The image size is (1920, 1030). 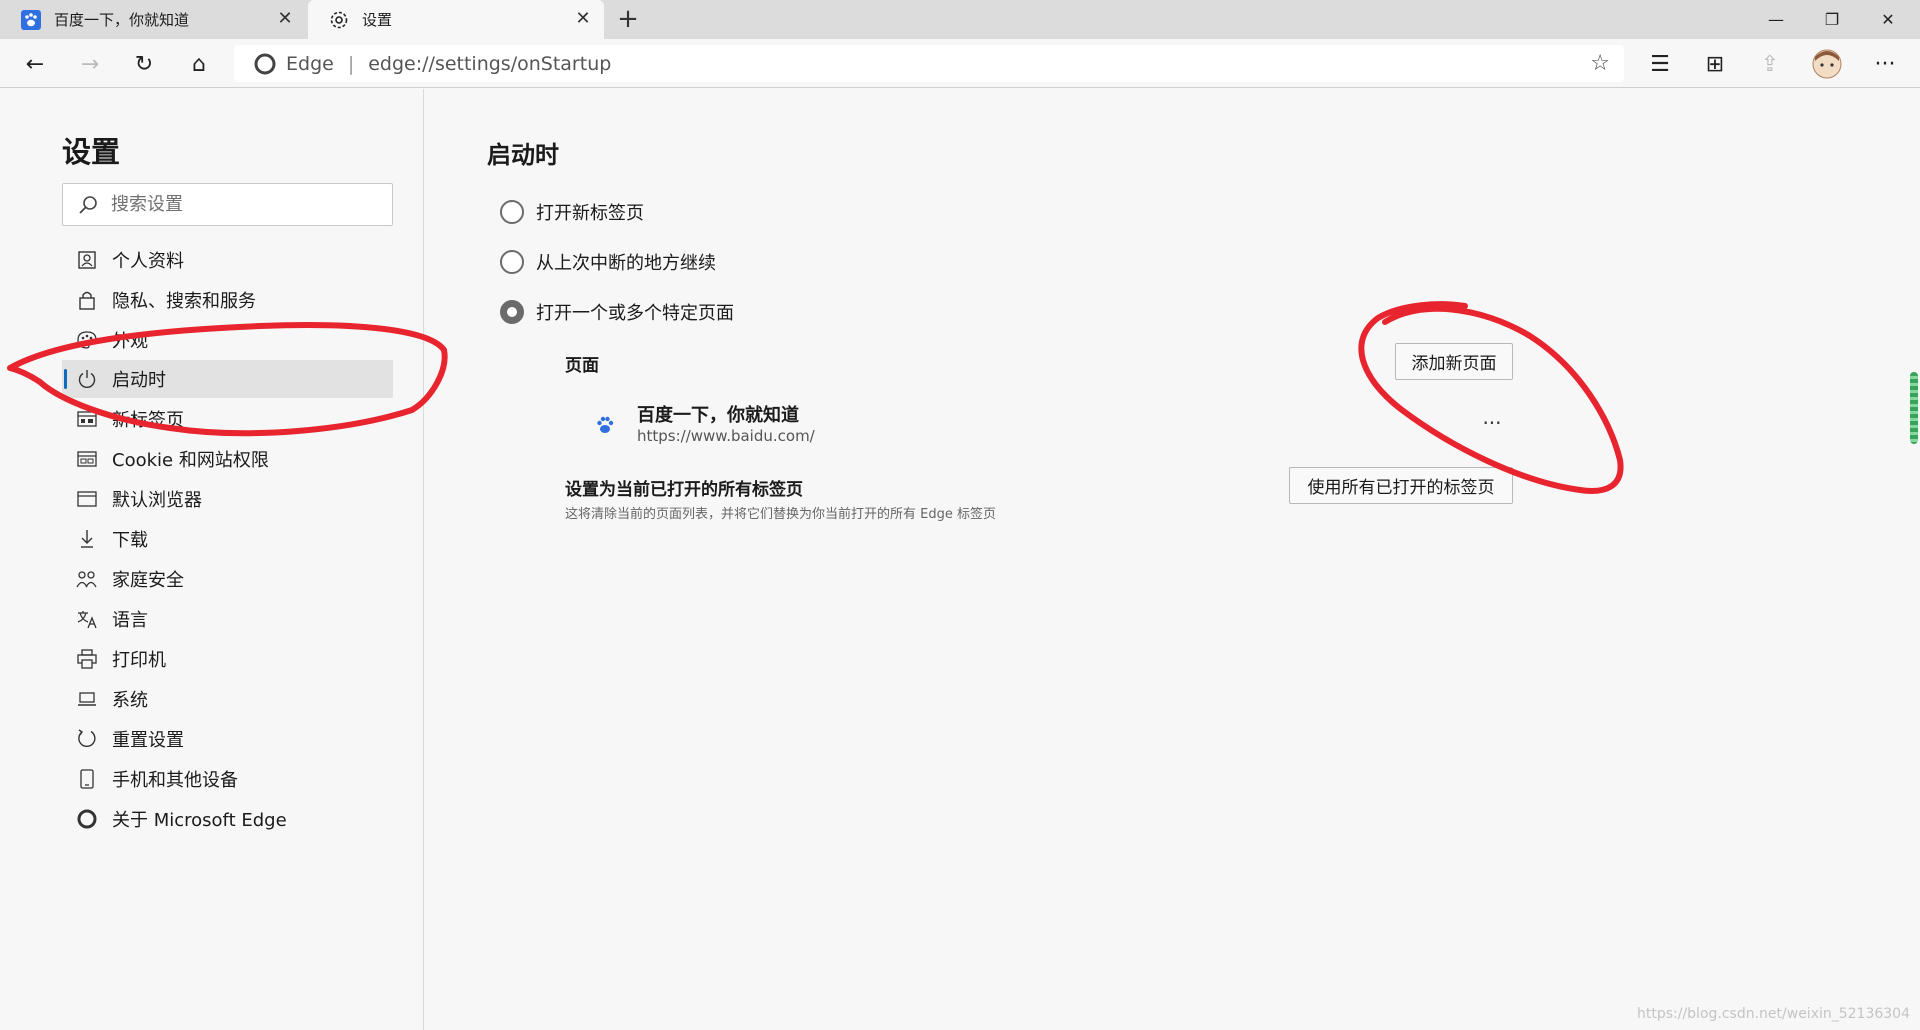 I want to click on radio-label: 从上次中断的地方继续, so click(x=626, y=263).